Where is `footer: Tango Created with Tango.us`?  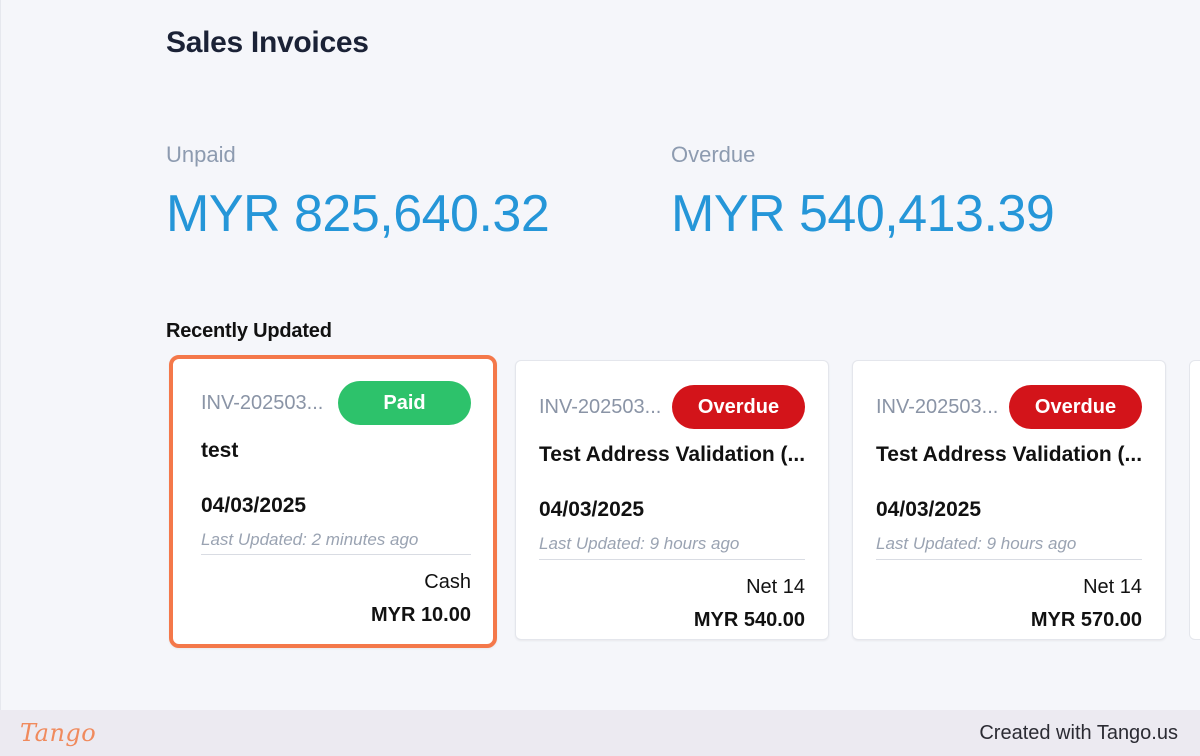
footer: Tango Created with Tango.us is located at coordinates (600, 733).